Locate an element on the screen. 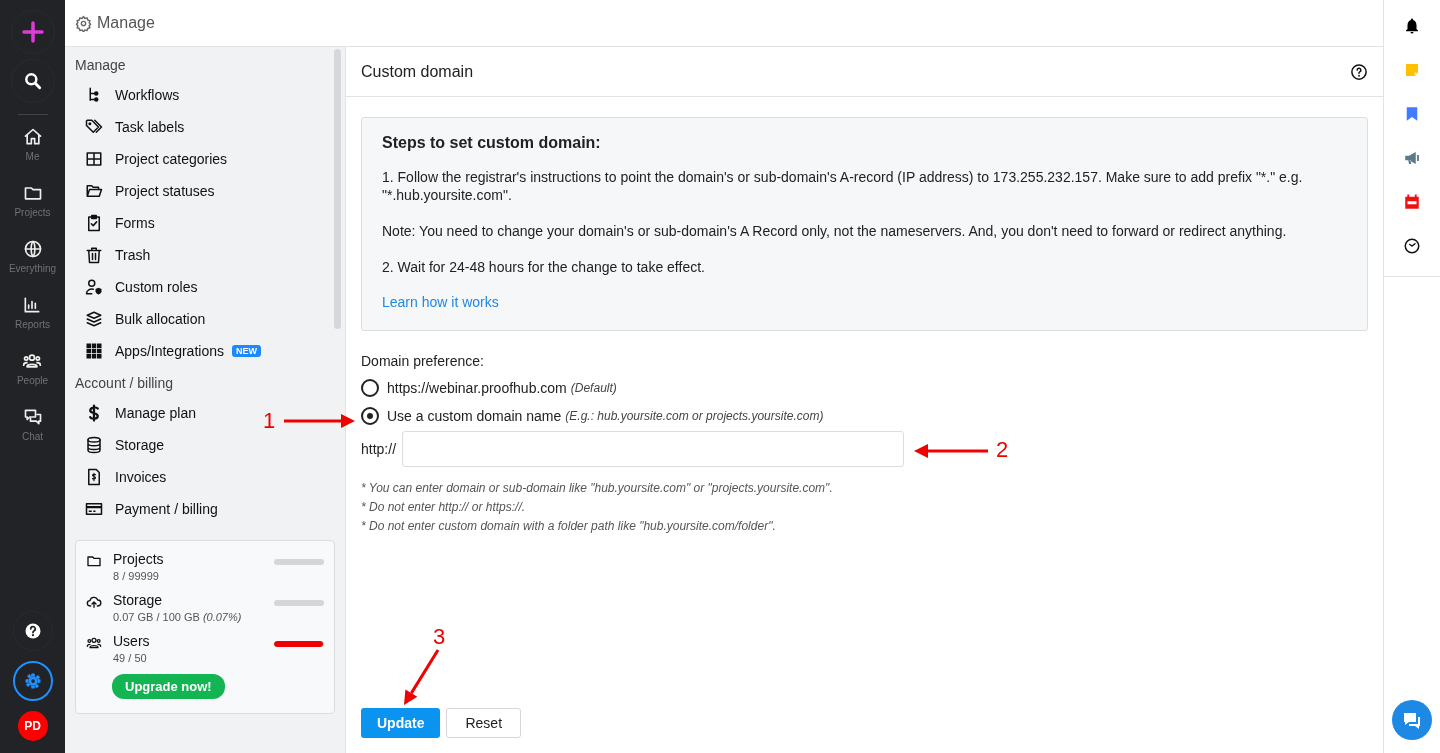 Image resolution: width=1440 pixels, height=753 pixels. sidebar-item: Storage is located at coordinates (120, 445).